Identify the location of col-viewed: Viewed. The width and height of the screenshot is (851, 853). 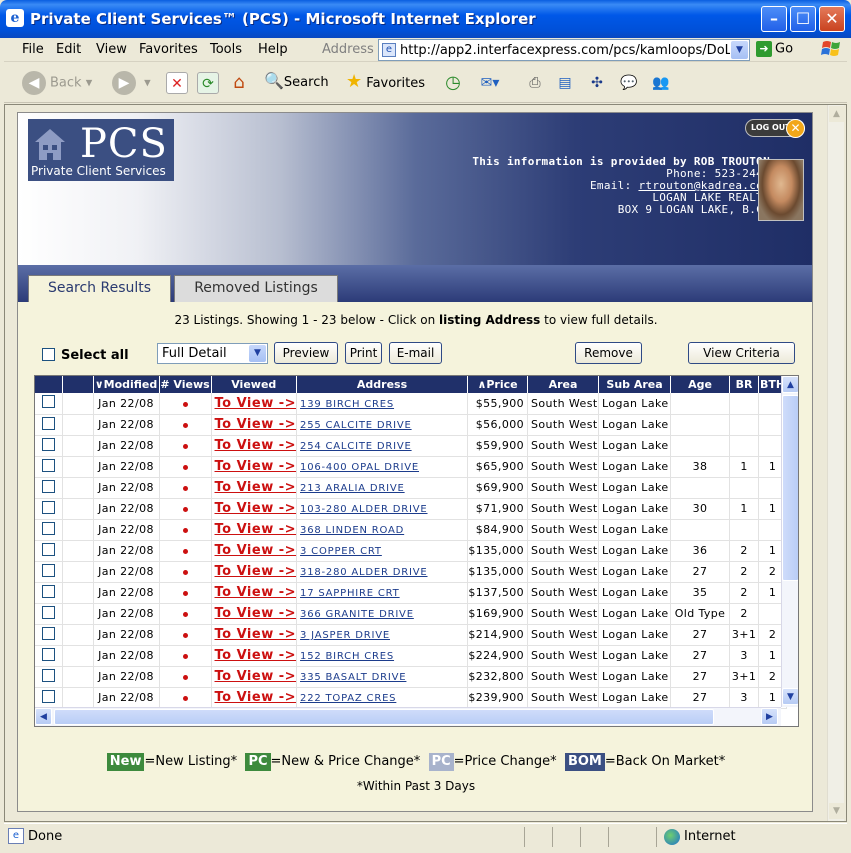
(254, 384).